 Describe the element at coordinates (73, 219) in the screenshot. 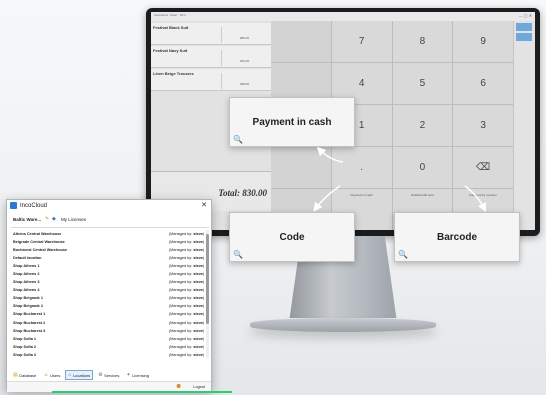

I see `my-licenses-link: My Licenses` at that location.